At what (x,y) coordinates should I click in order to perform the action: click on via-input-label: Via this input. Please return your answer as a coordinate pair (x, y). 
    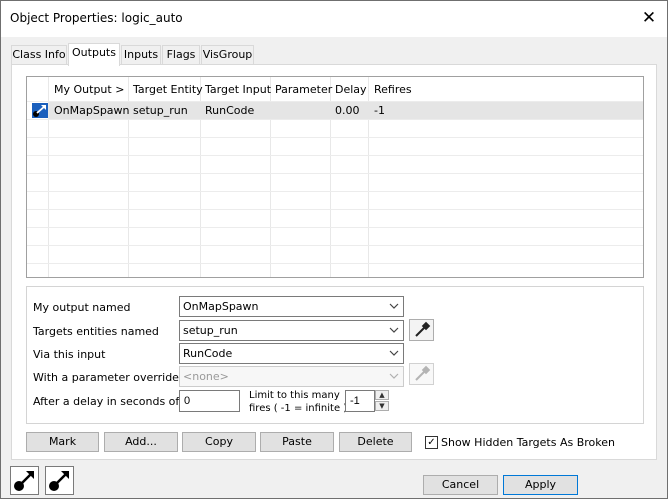
    Looking at the image, I should click on (69, 354).